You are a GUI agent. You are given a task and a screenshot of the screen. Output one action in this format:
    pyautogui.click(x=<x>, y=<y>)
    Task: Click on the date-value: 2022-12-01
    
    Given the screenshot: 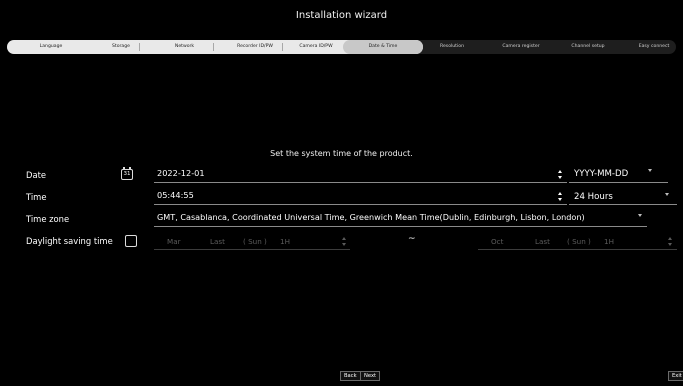 What is the action you would take?
    pyautogui.click(x=181, y=173)
    